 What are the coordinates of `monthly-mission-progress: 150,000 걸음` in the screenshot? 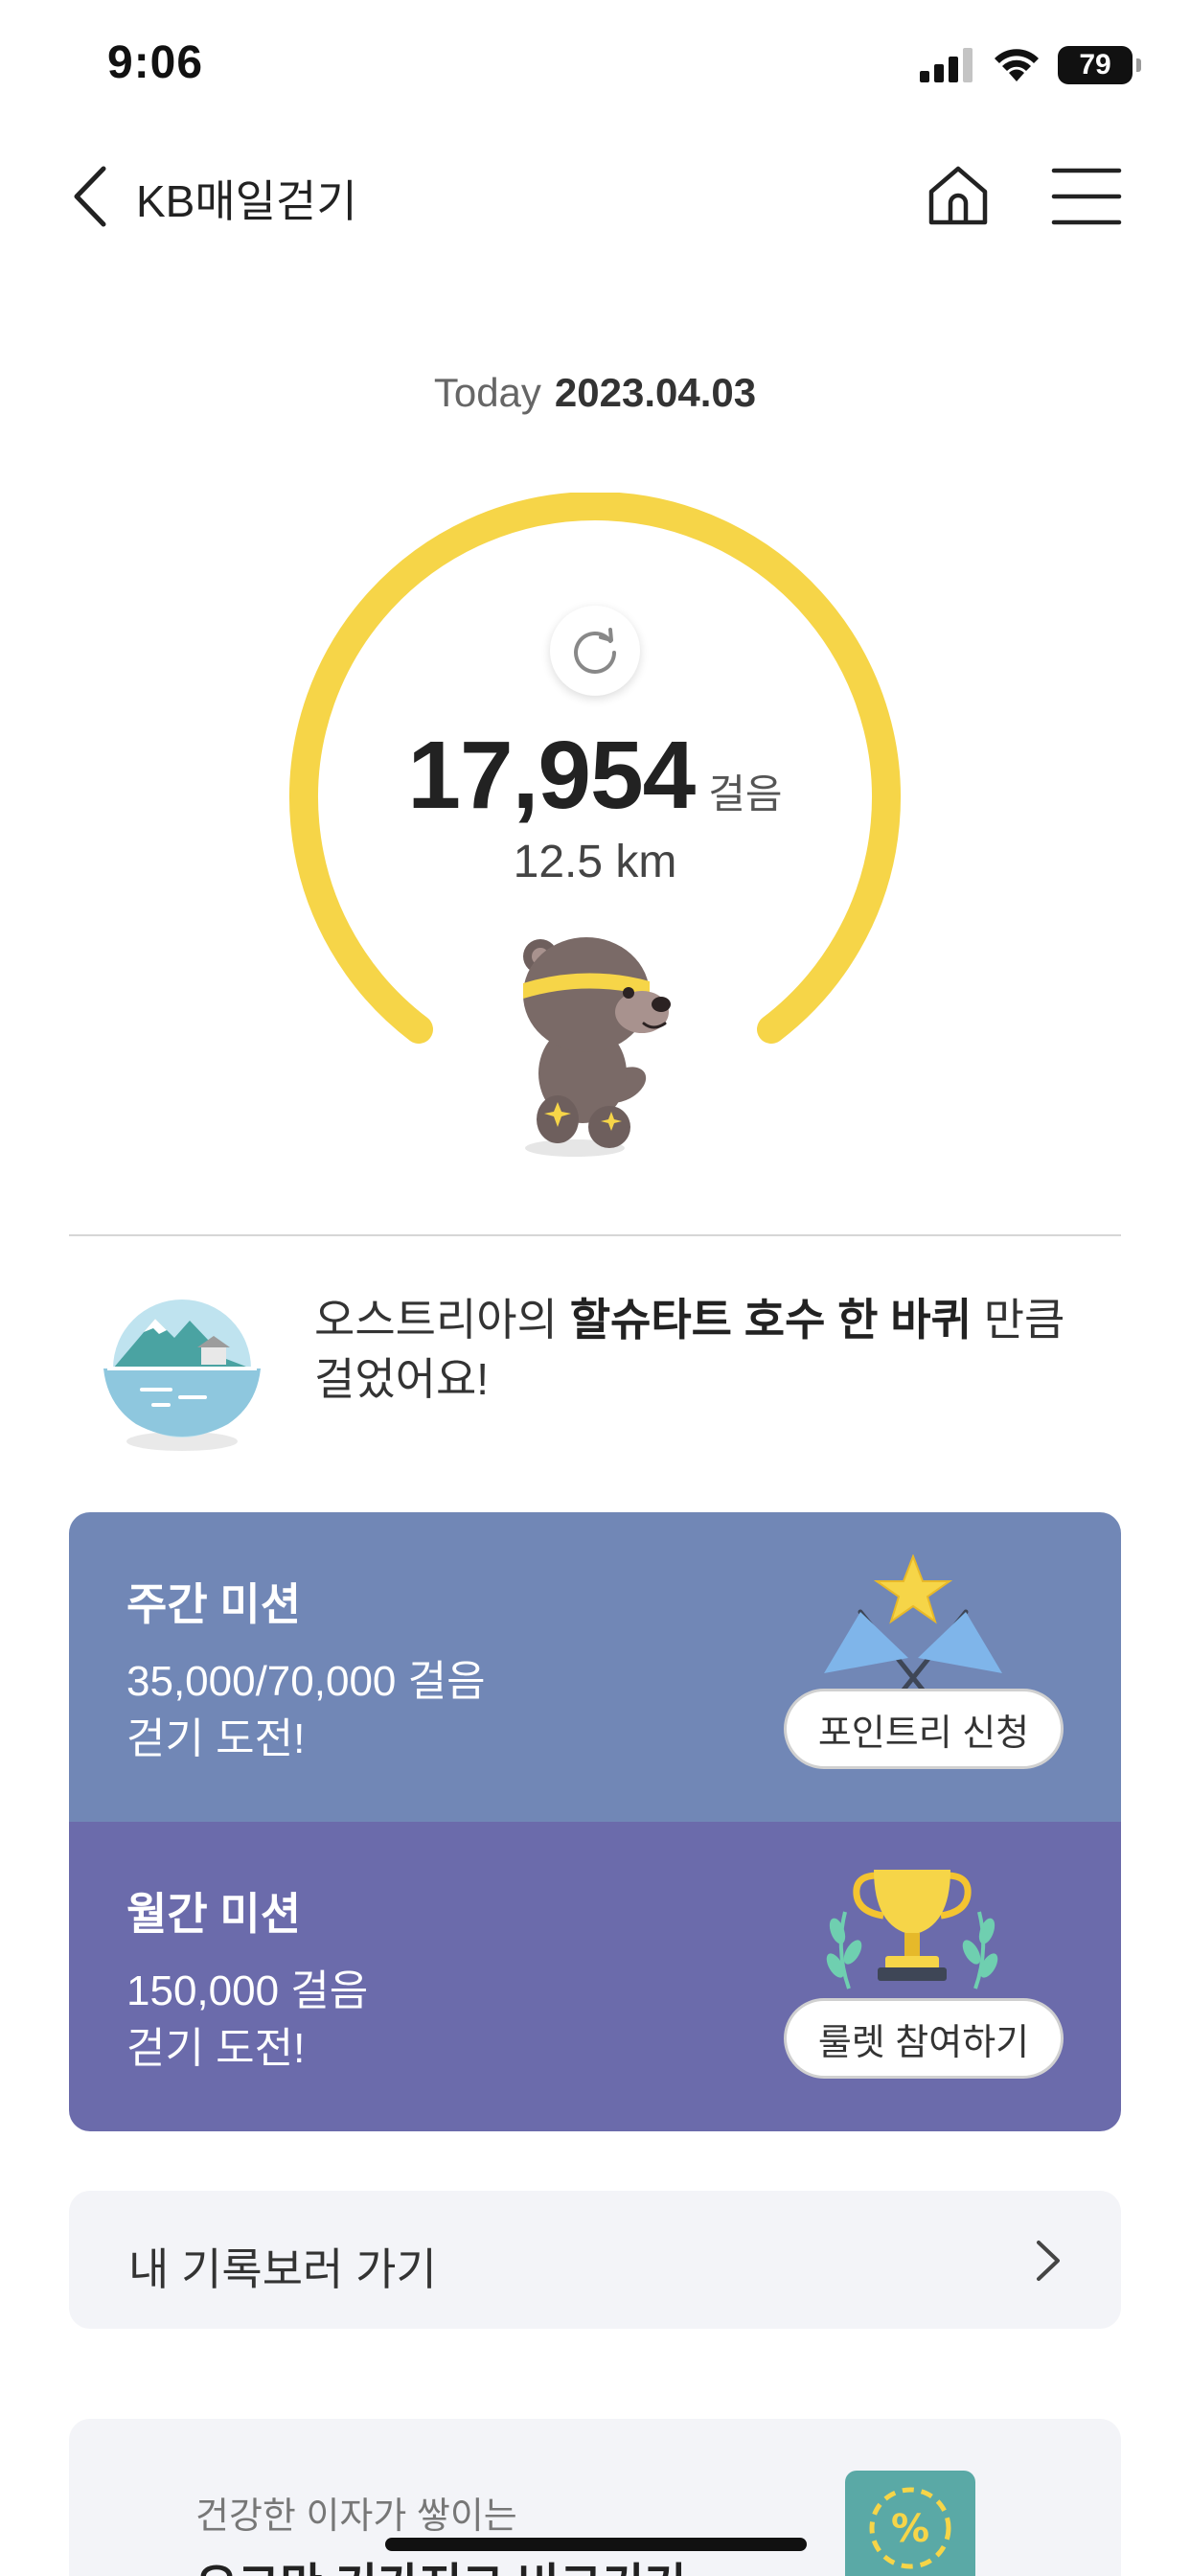 It's located at (248, 1990).